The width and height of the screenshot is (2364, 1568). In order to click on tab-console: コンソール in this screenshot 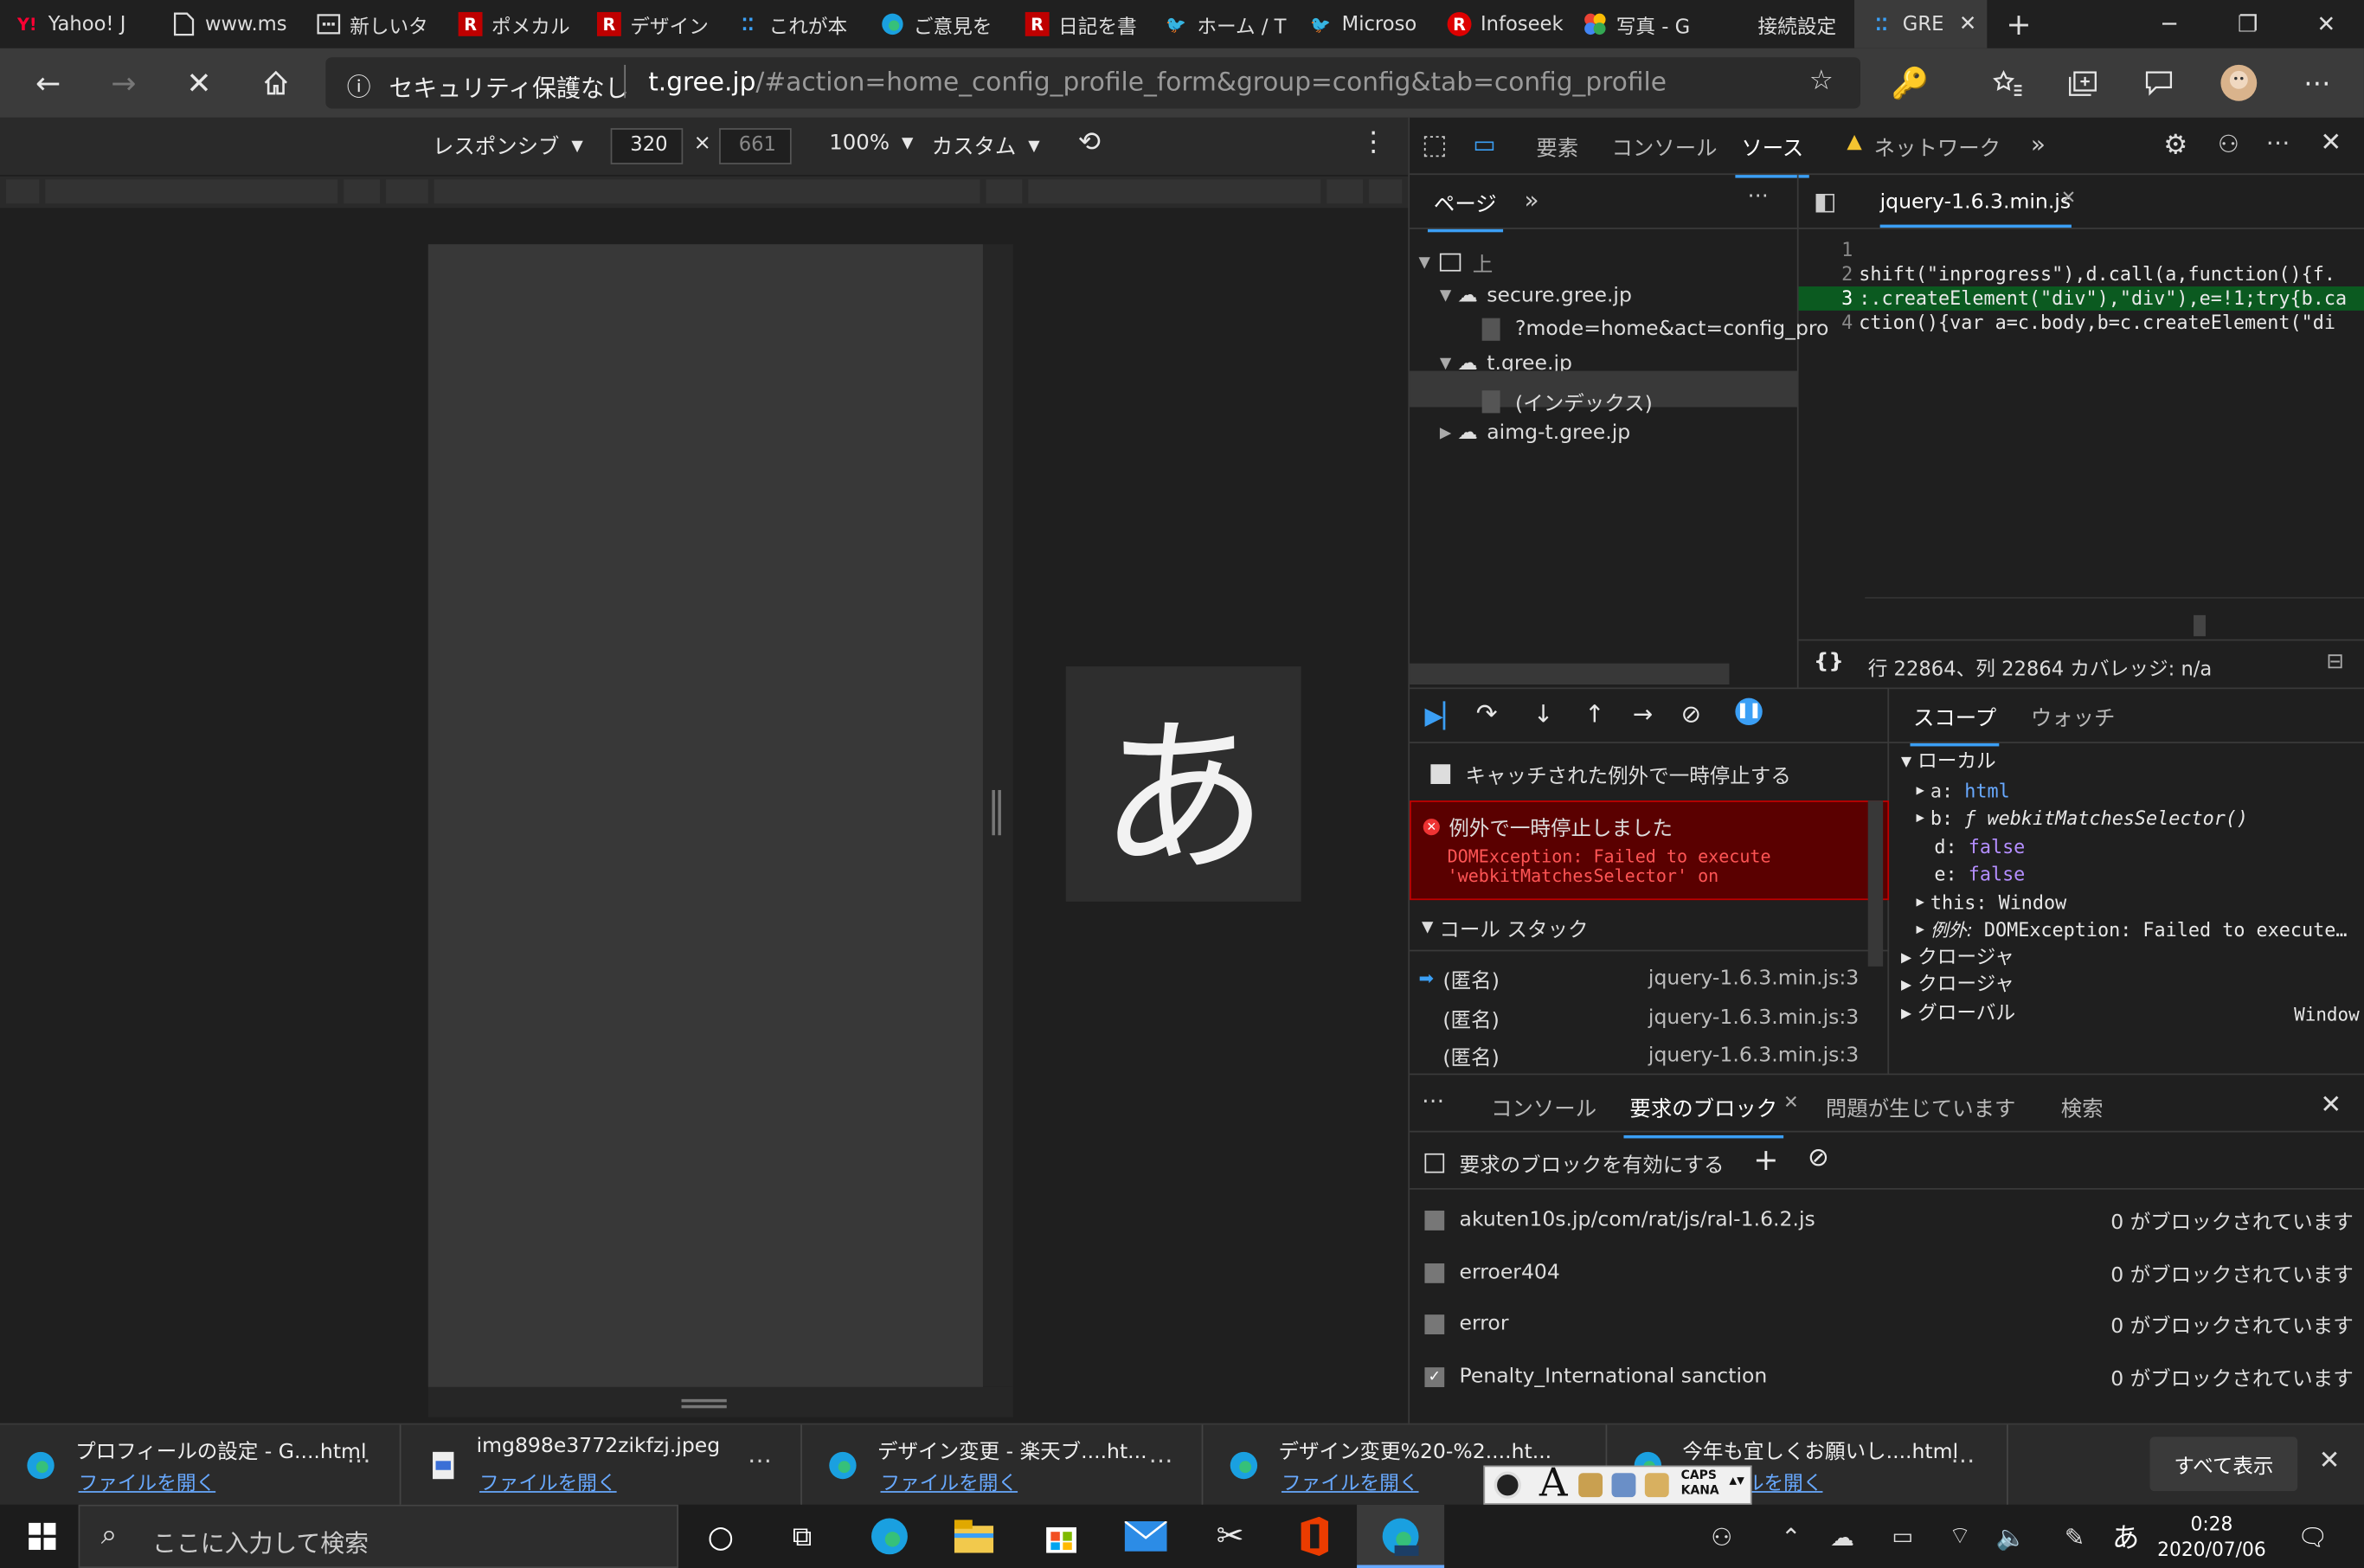, I will do `click(1665, 147)`.